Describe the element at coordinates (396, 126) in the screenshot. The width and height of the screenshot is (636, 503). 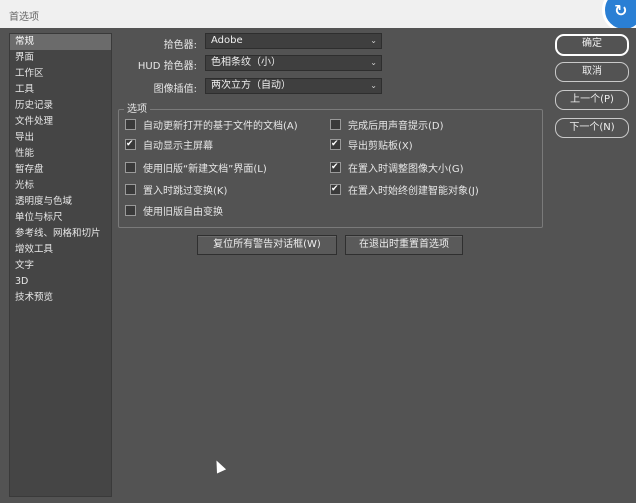
I see `checkbox-label: 完成后用声音提示(D)` at that location.